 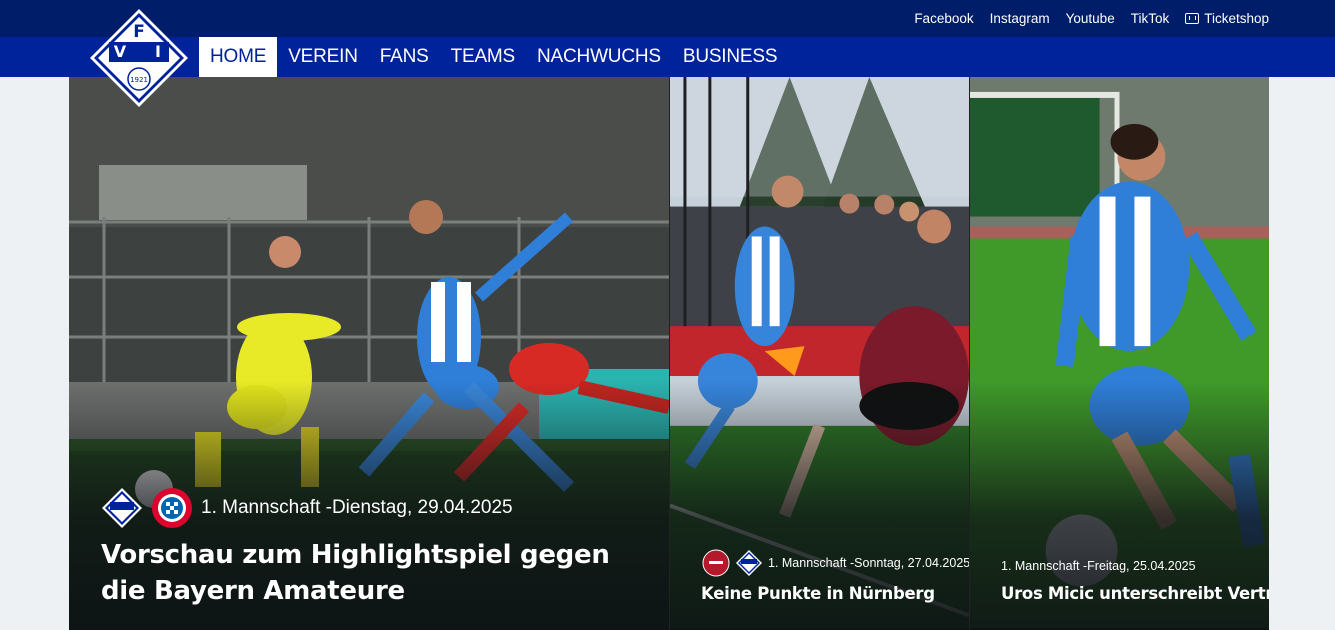 What do you see at coordinates (818, 593) in the screenshot?
I see `news-title: Keine Punkte in Nürnberg` at bounding box center [818, 593].